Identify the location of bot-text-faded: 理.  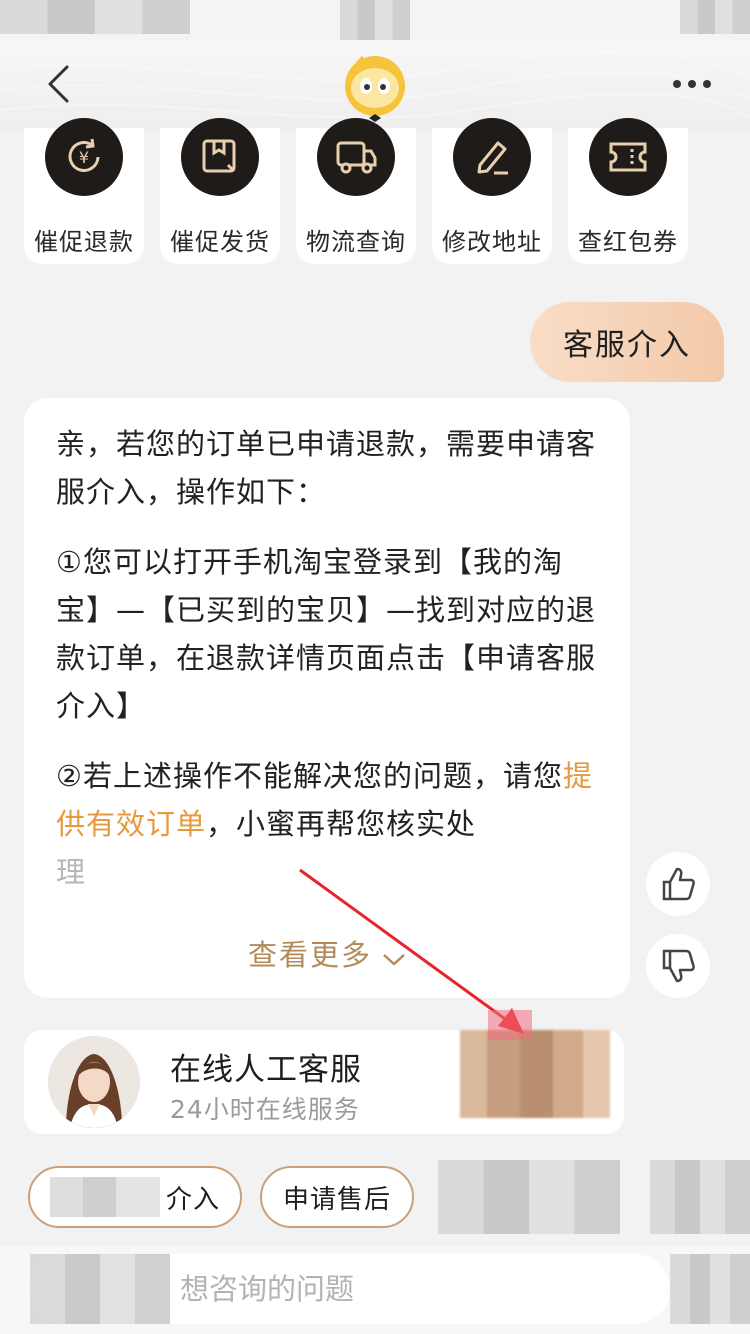
(71, 872).